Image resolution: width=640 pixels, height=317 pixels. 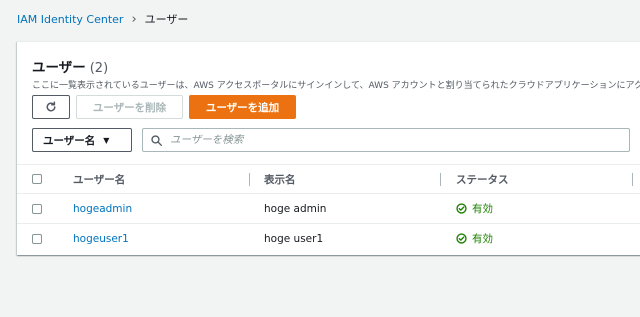 I want to click on panel-title: ユーザー, so click(x=59, y=68).